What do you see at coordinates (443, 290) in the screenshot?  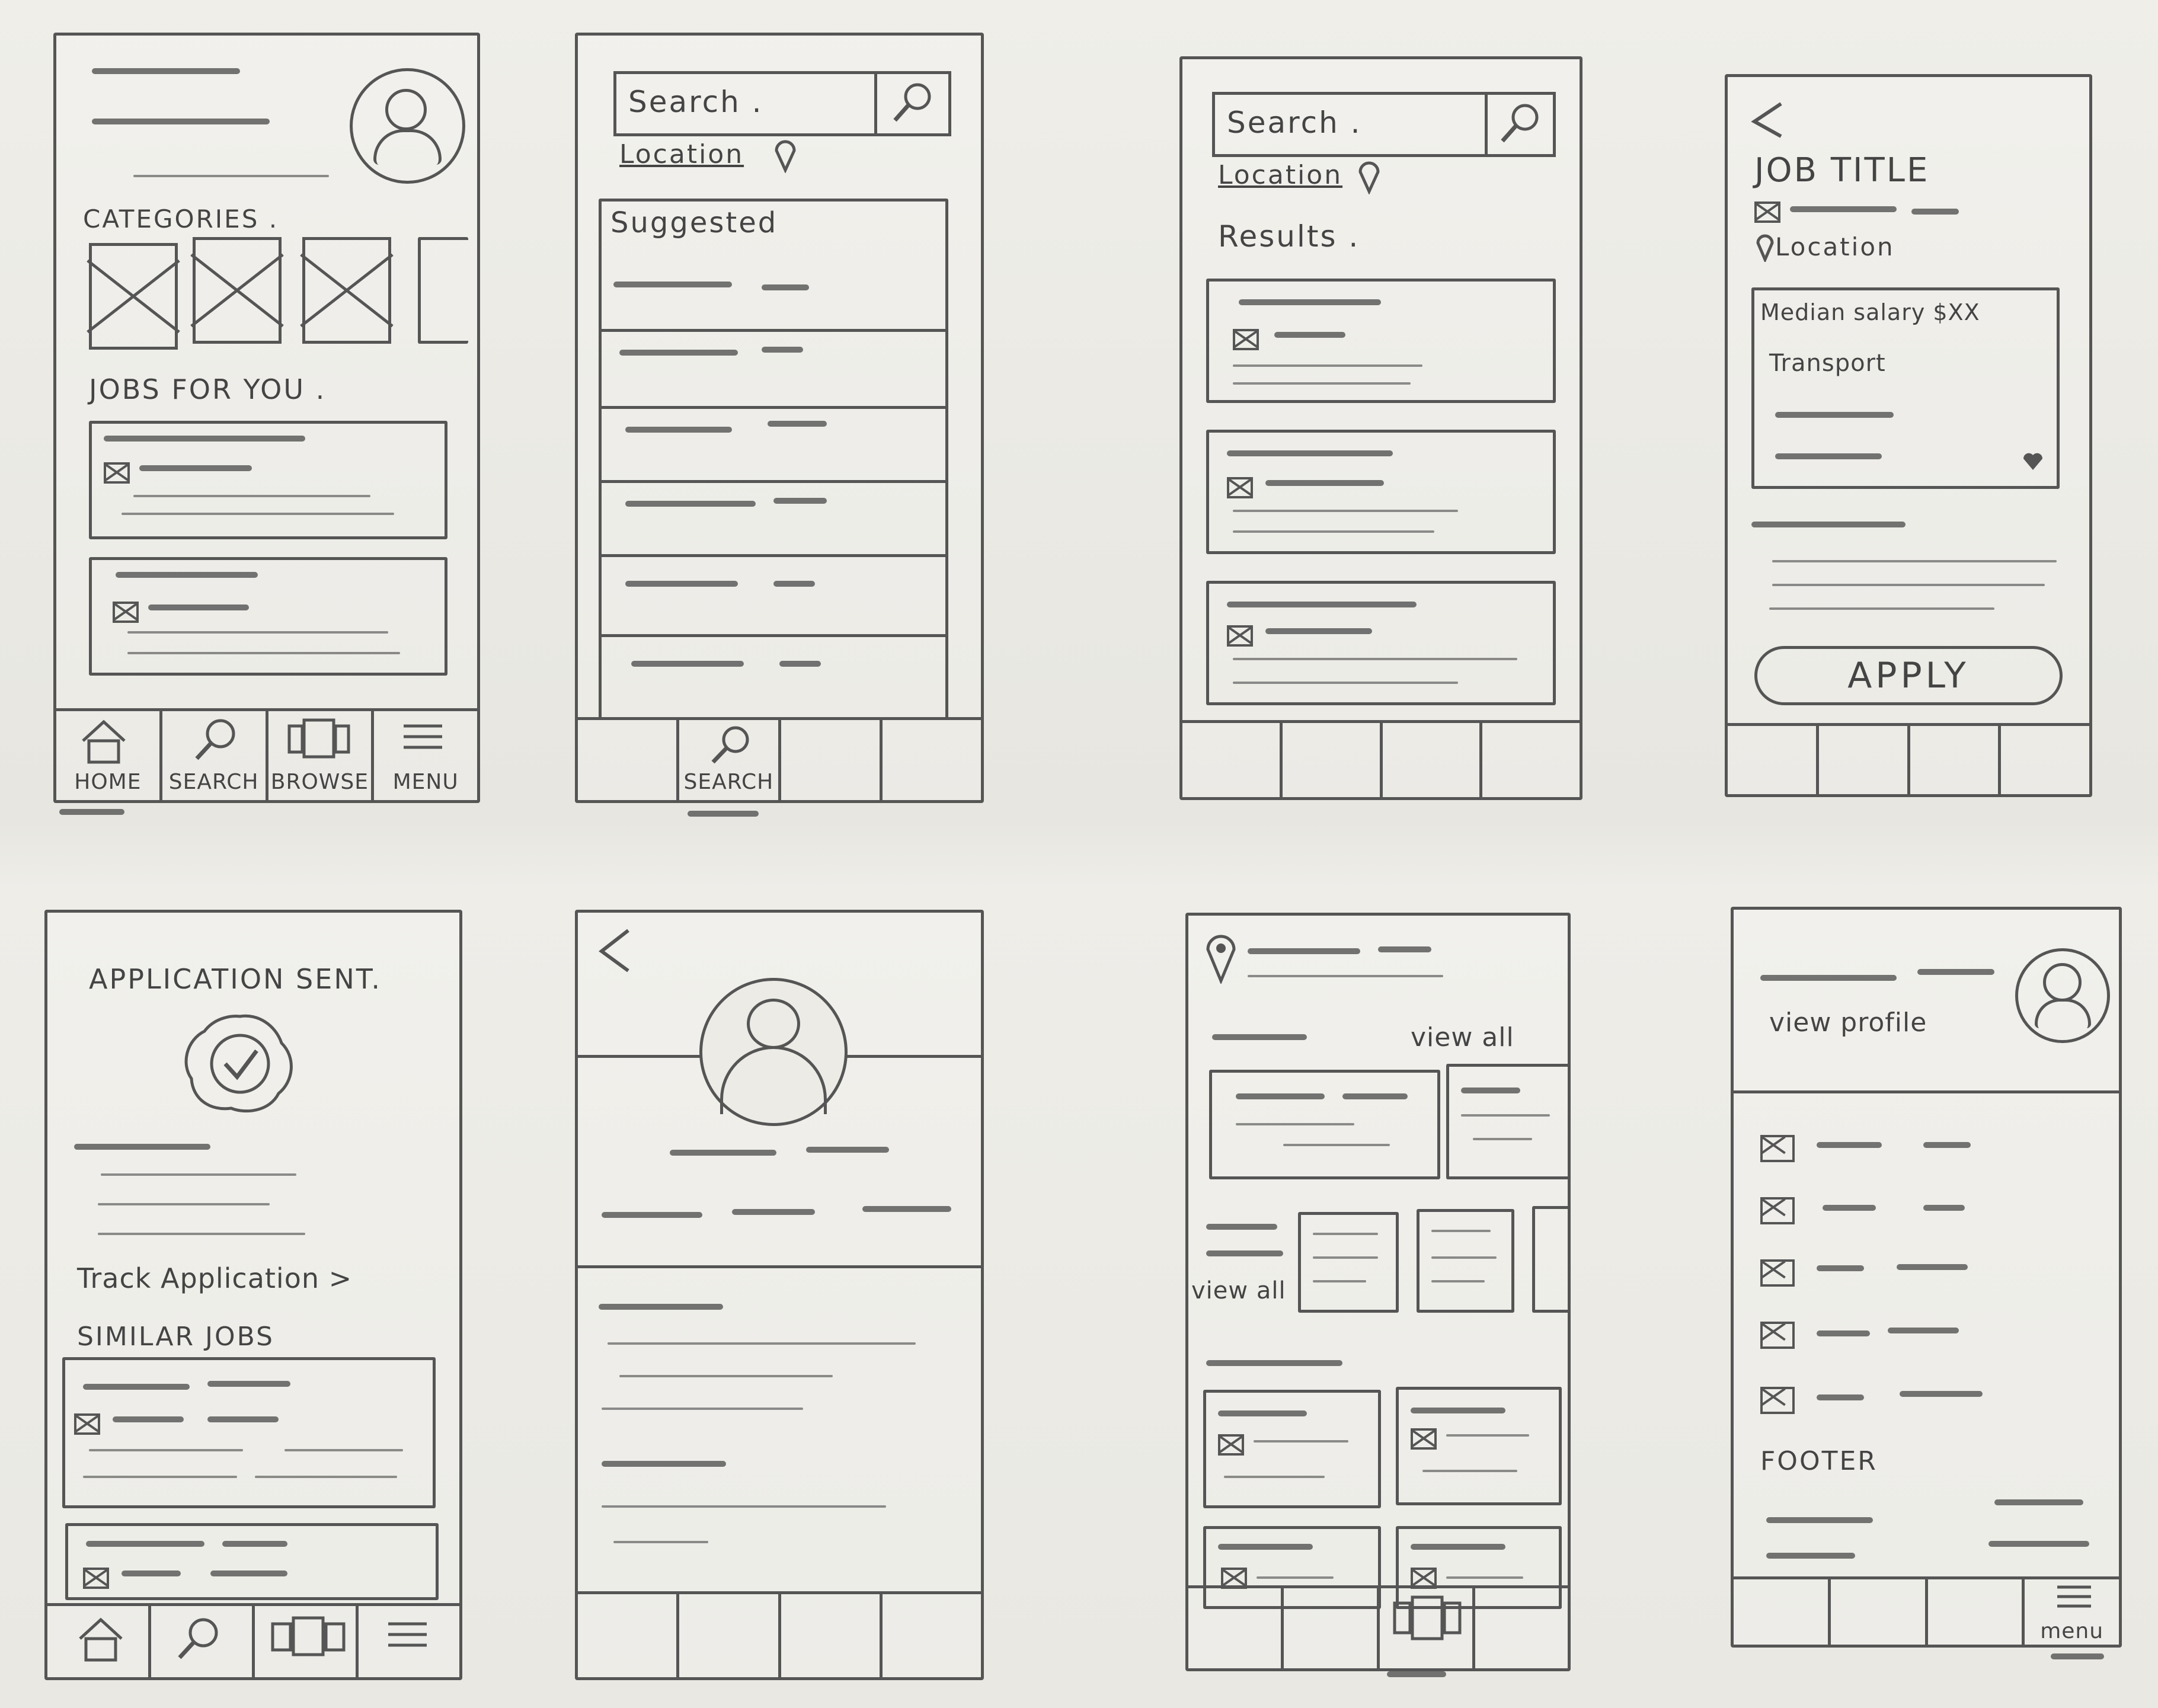 I see `category-next-arrow-icon` at bounding box center [443, 290].